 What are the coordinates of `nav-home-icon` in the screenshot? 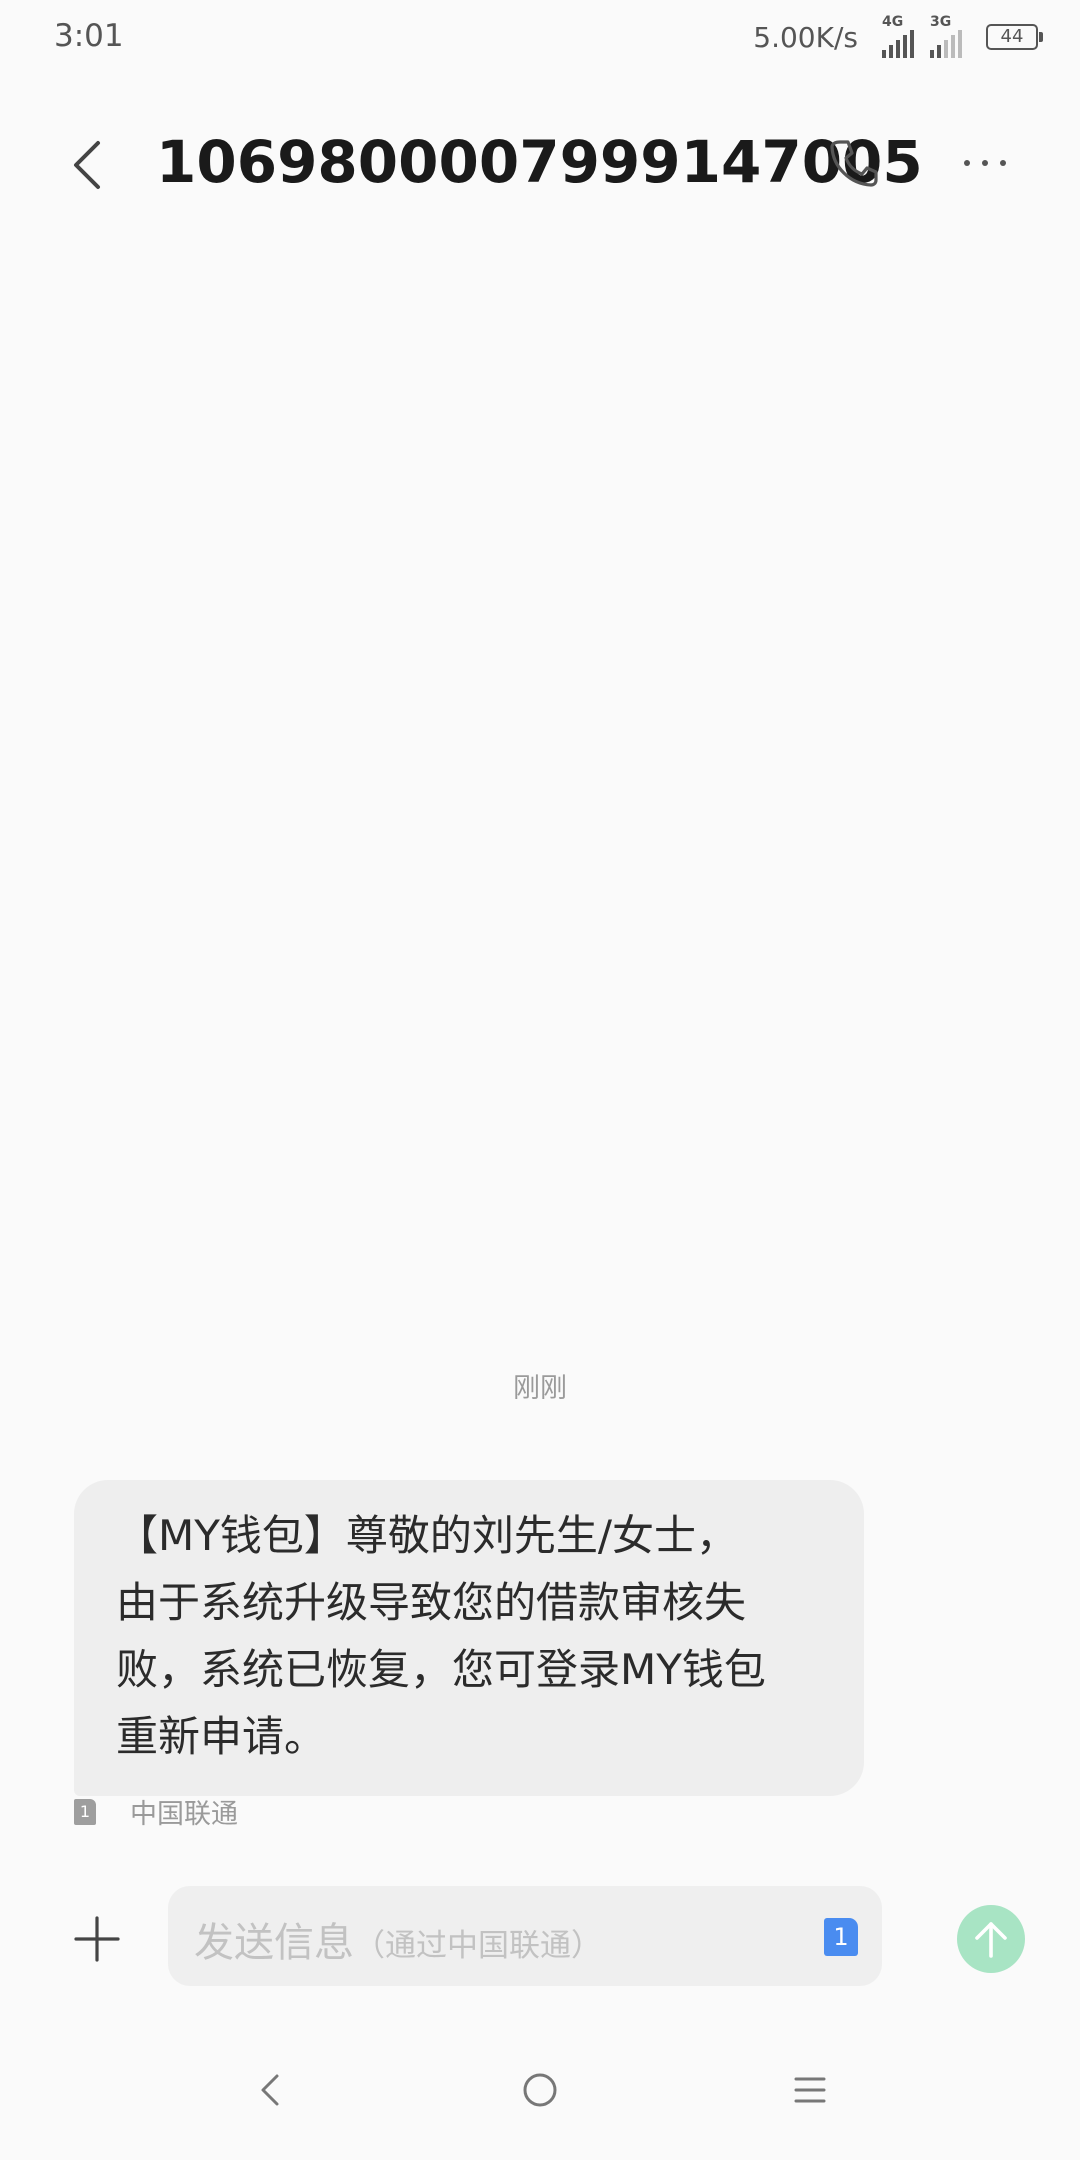 It's located at (540, 2090).